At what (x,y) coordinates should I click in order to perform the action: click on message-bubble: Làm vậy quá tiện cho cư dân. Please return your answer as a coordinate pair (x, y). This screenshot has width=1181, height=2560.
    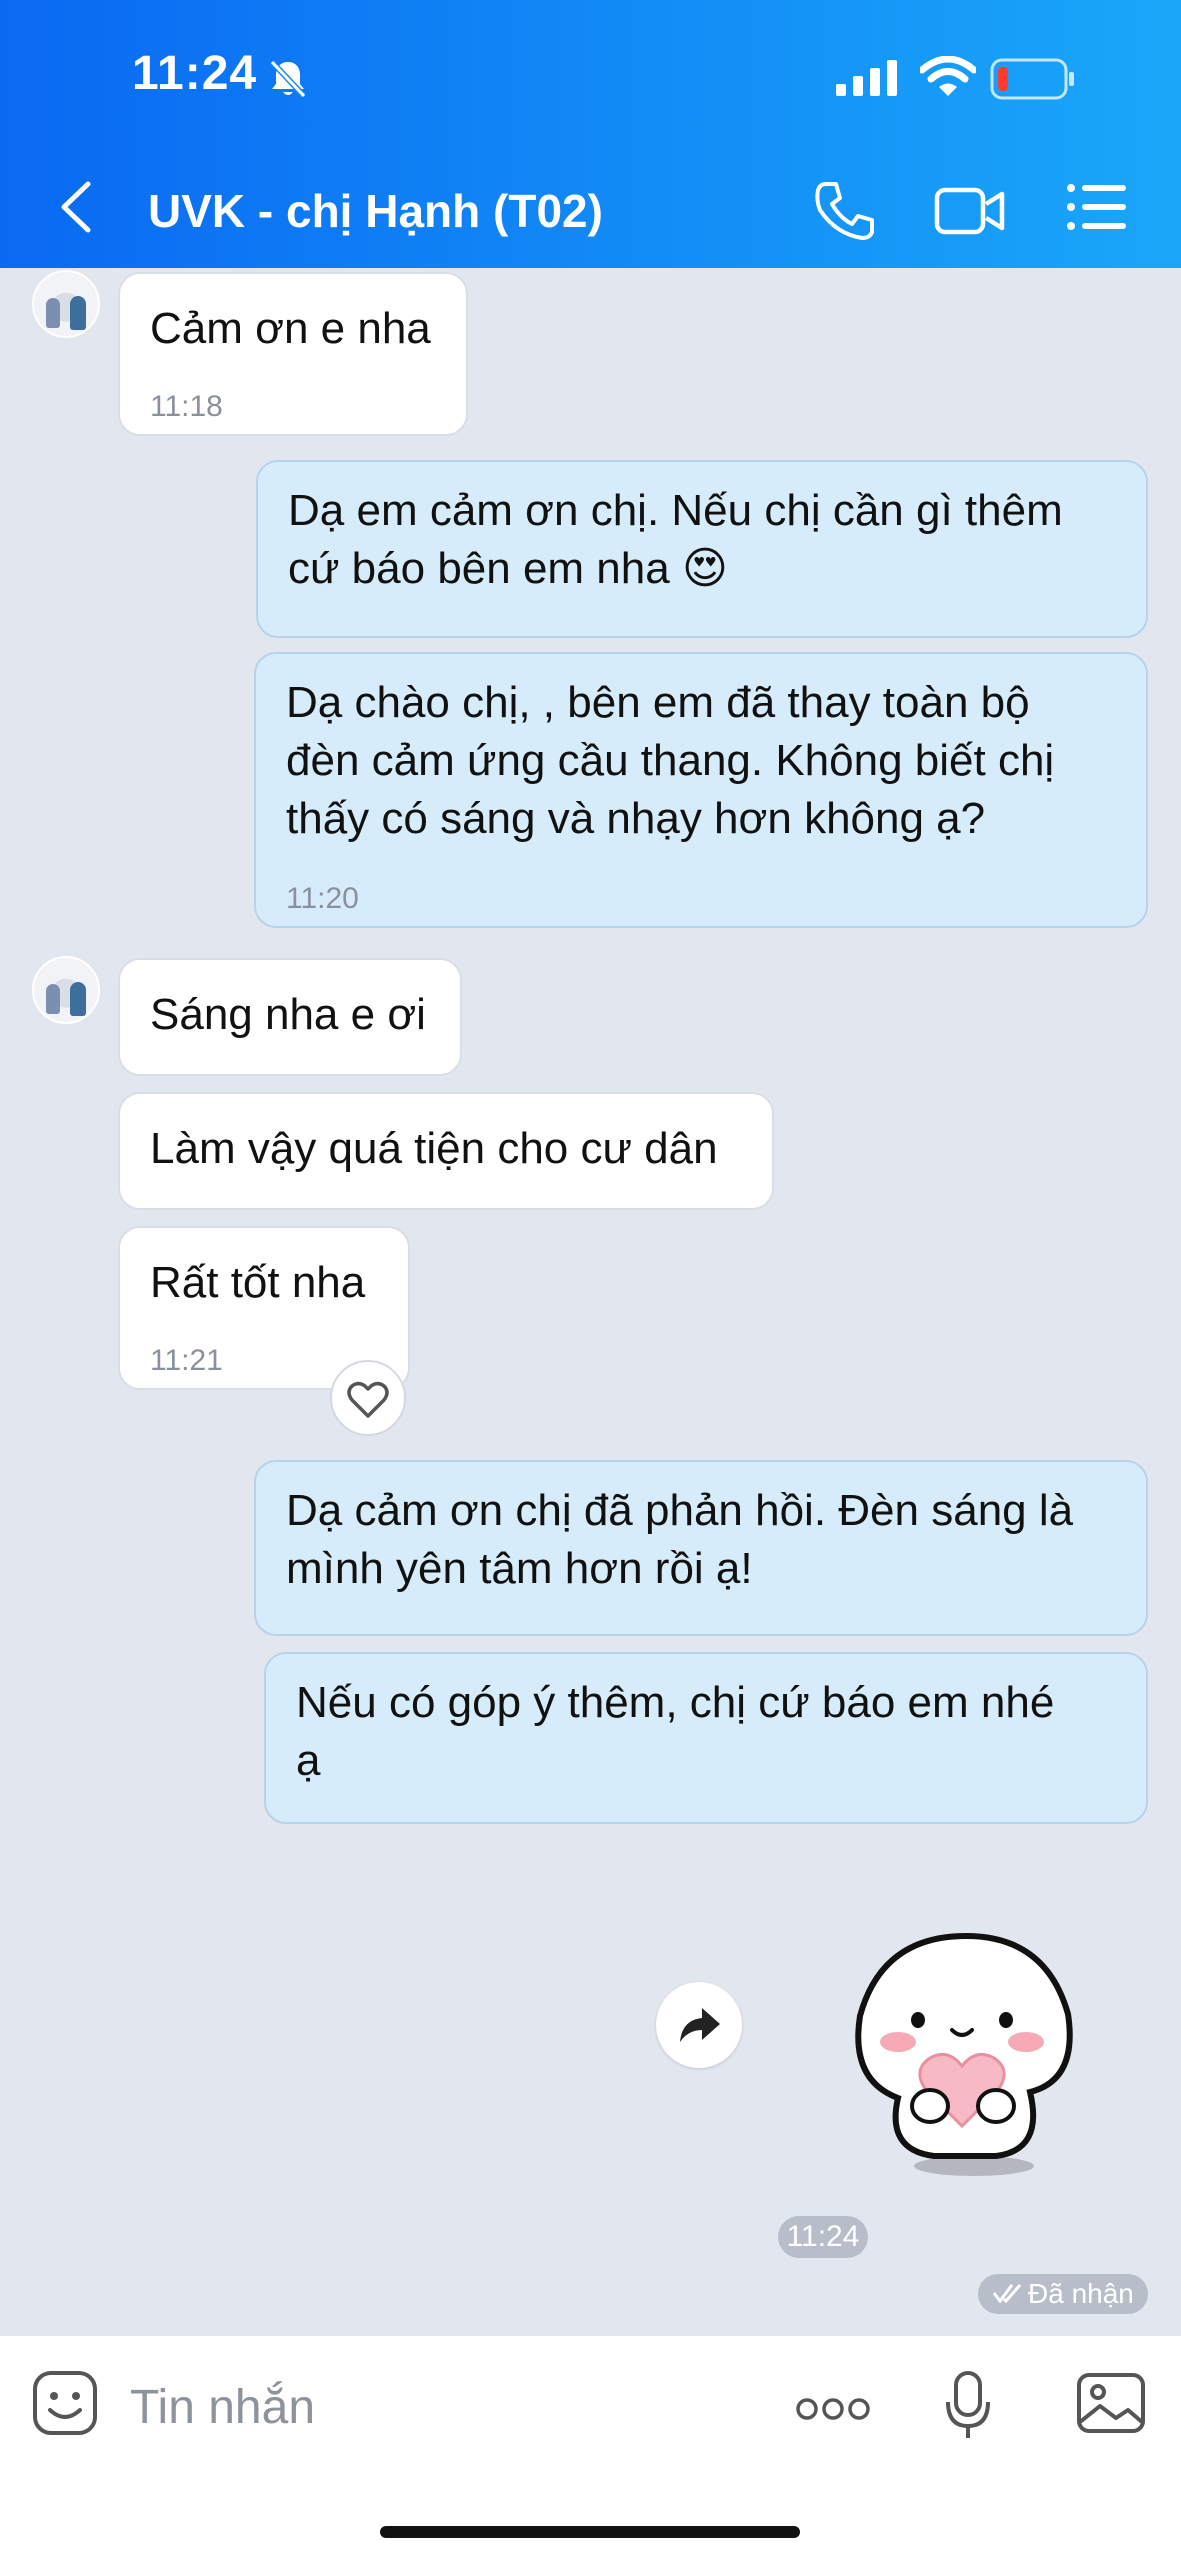
    Looking at the image, I should click on (446, 1151).